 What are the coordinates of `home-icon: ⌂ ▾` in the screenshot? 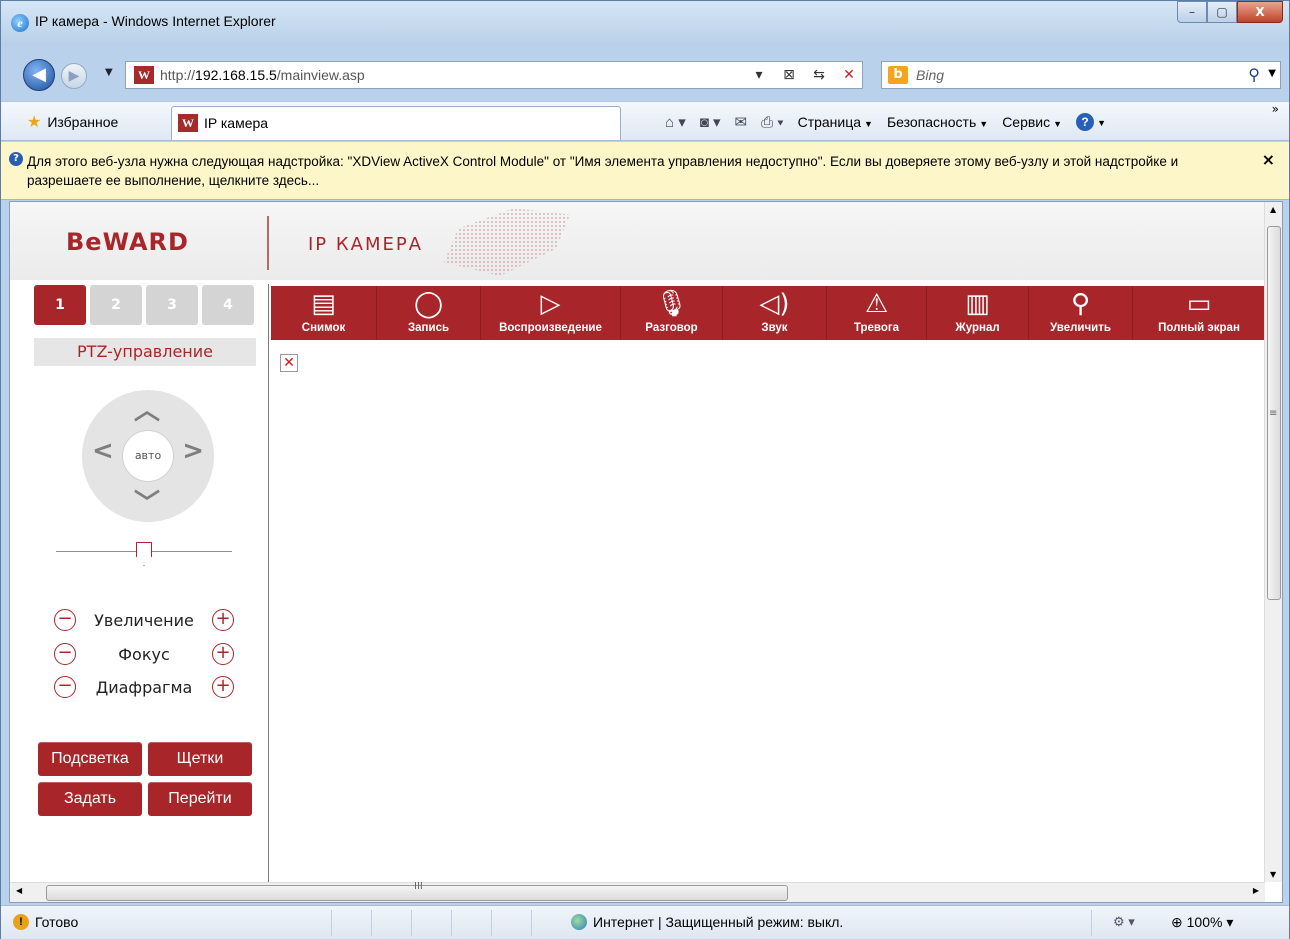 It's located at (675, 122).